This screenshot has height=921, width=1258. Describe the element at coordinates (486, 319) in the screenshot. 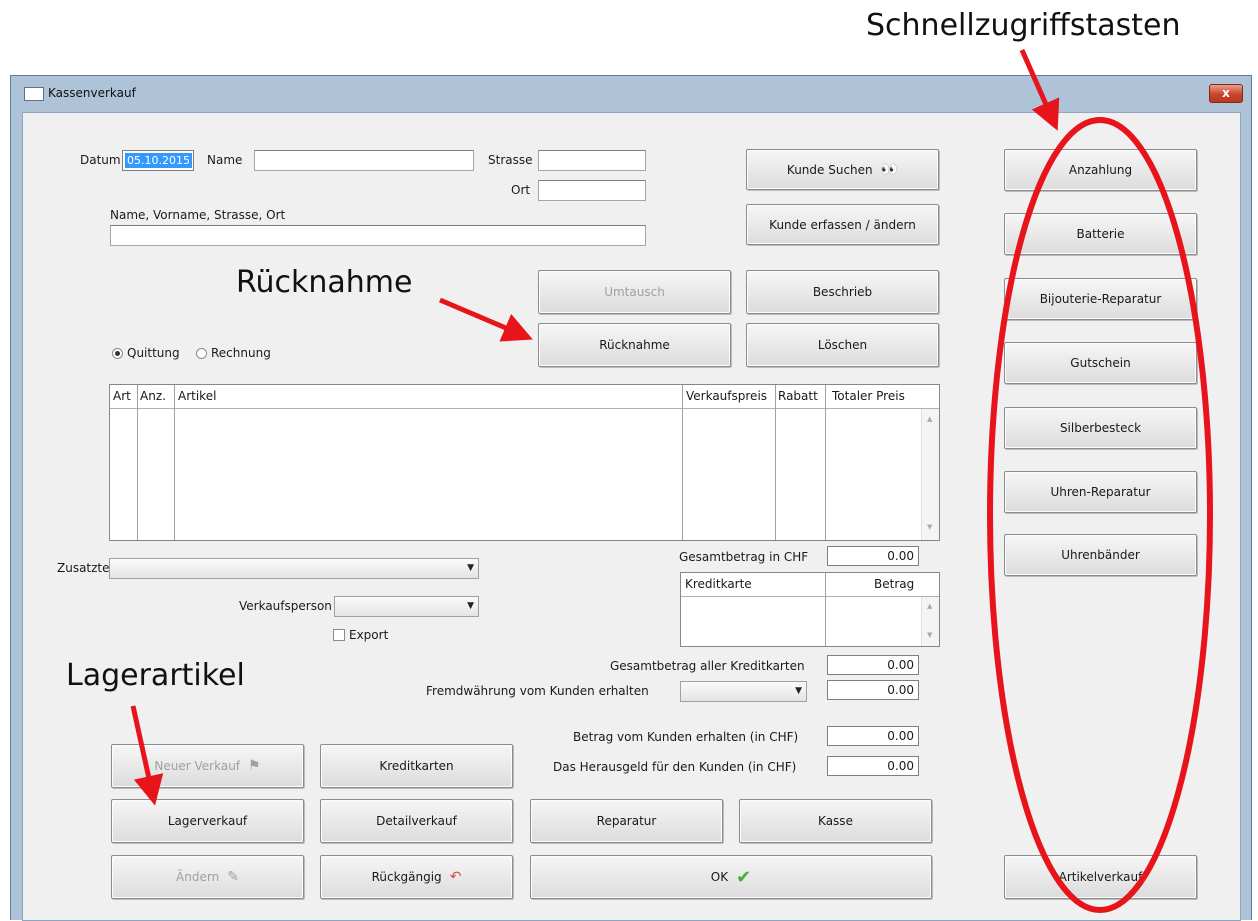

I see `return-arrow` at that location.